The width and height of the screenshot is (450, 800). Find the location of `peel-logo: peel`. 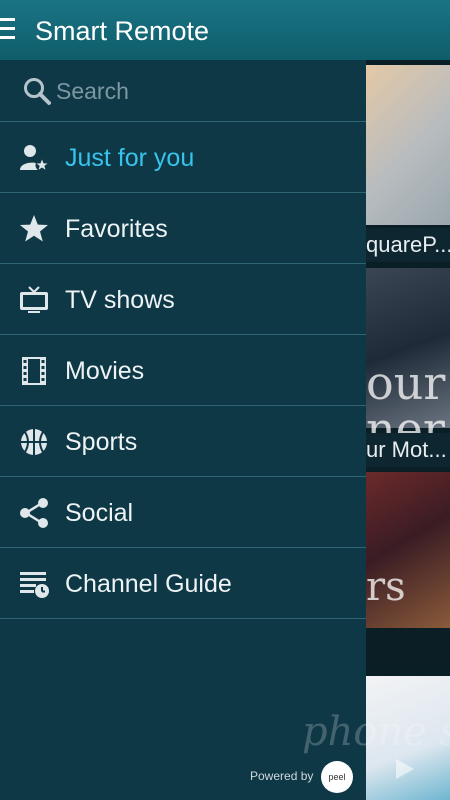

peel-logo: peel is located at coordinates (337, 777).